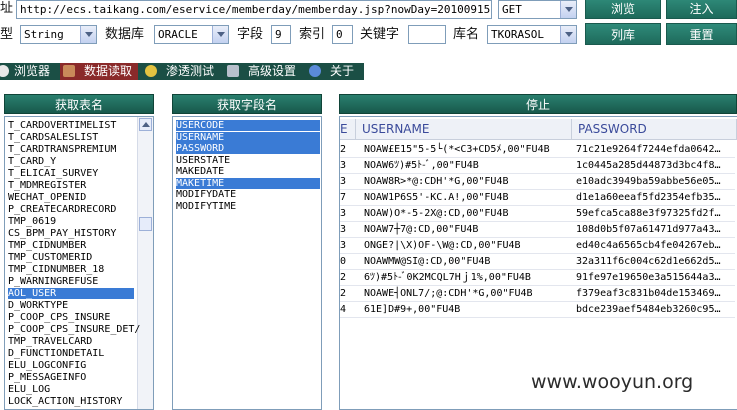 The width and height of the screenshot is (737, 410). What do you see at coordinates (58, 34) in the screenshot?
I see `type-select: String` at bounding box center [58, 34].